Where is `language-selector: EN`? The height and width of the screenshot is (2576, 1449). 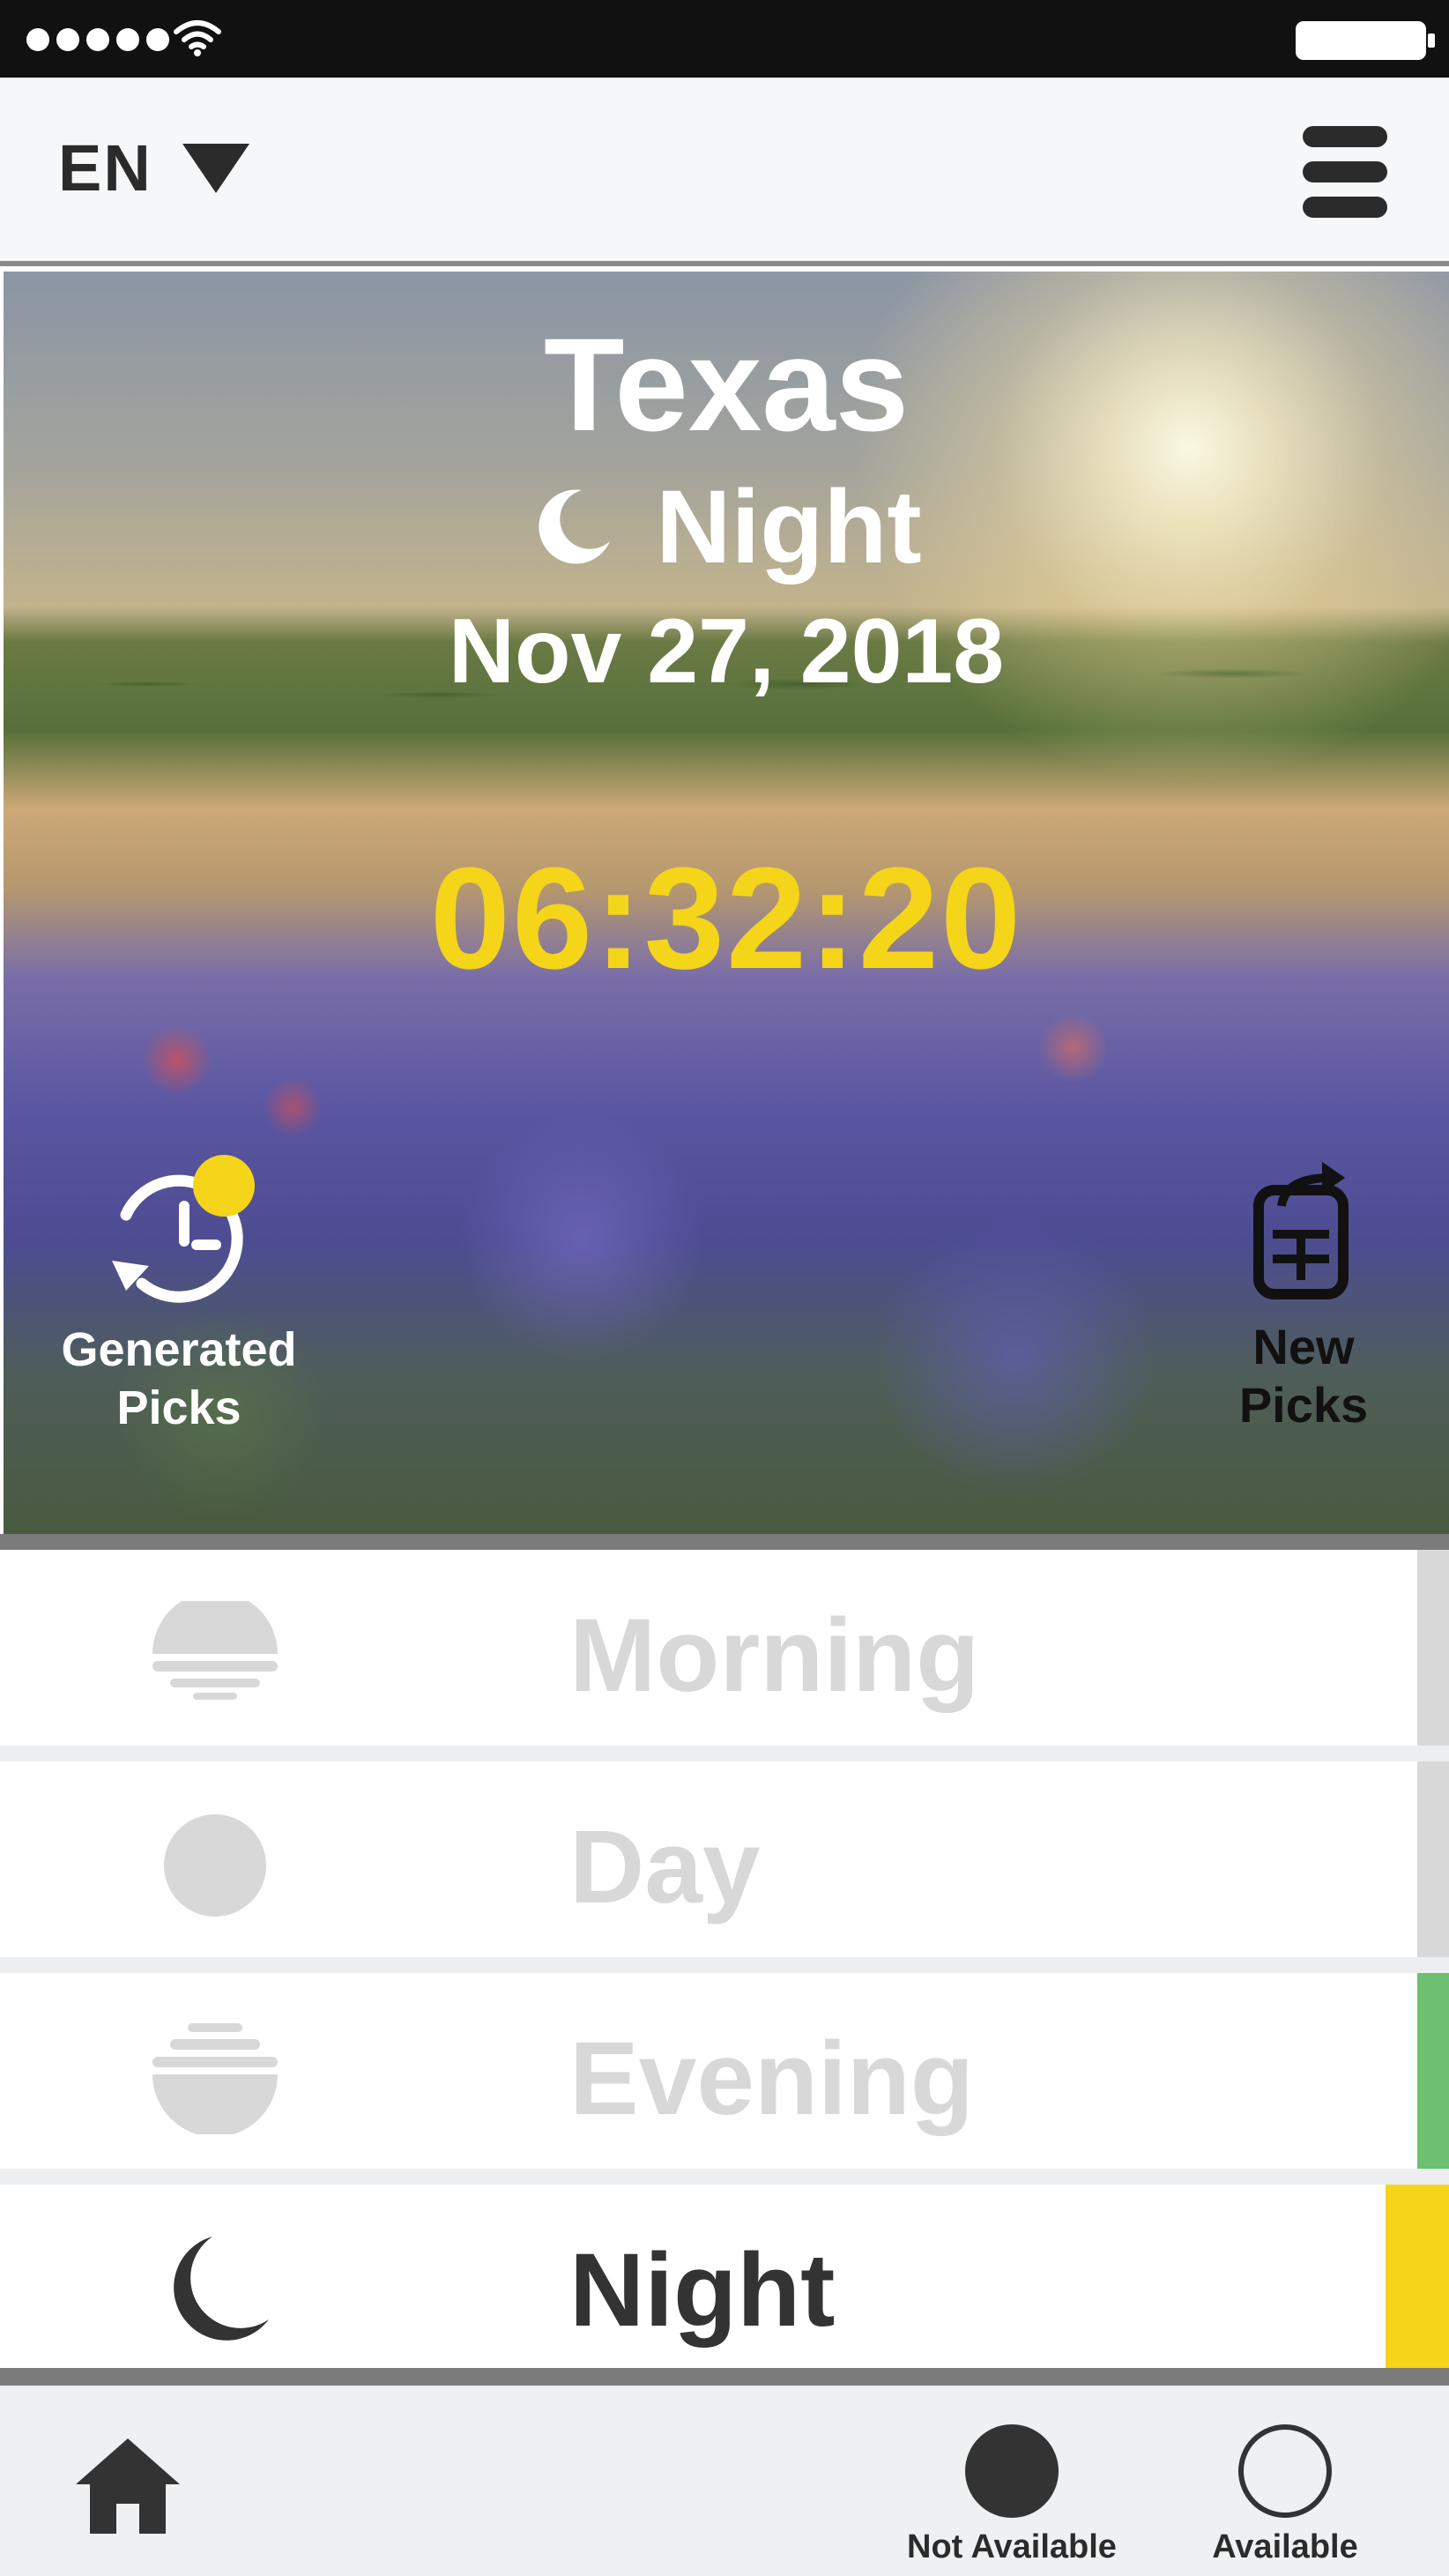 language-selector: EN is located at coordinates (153, 167).